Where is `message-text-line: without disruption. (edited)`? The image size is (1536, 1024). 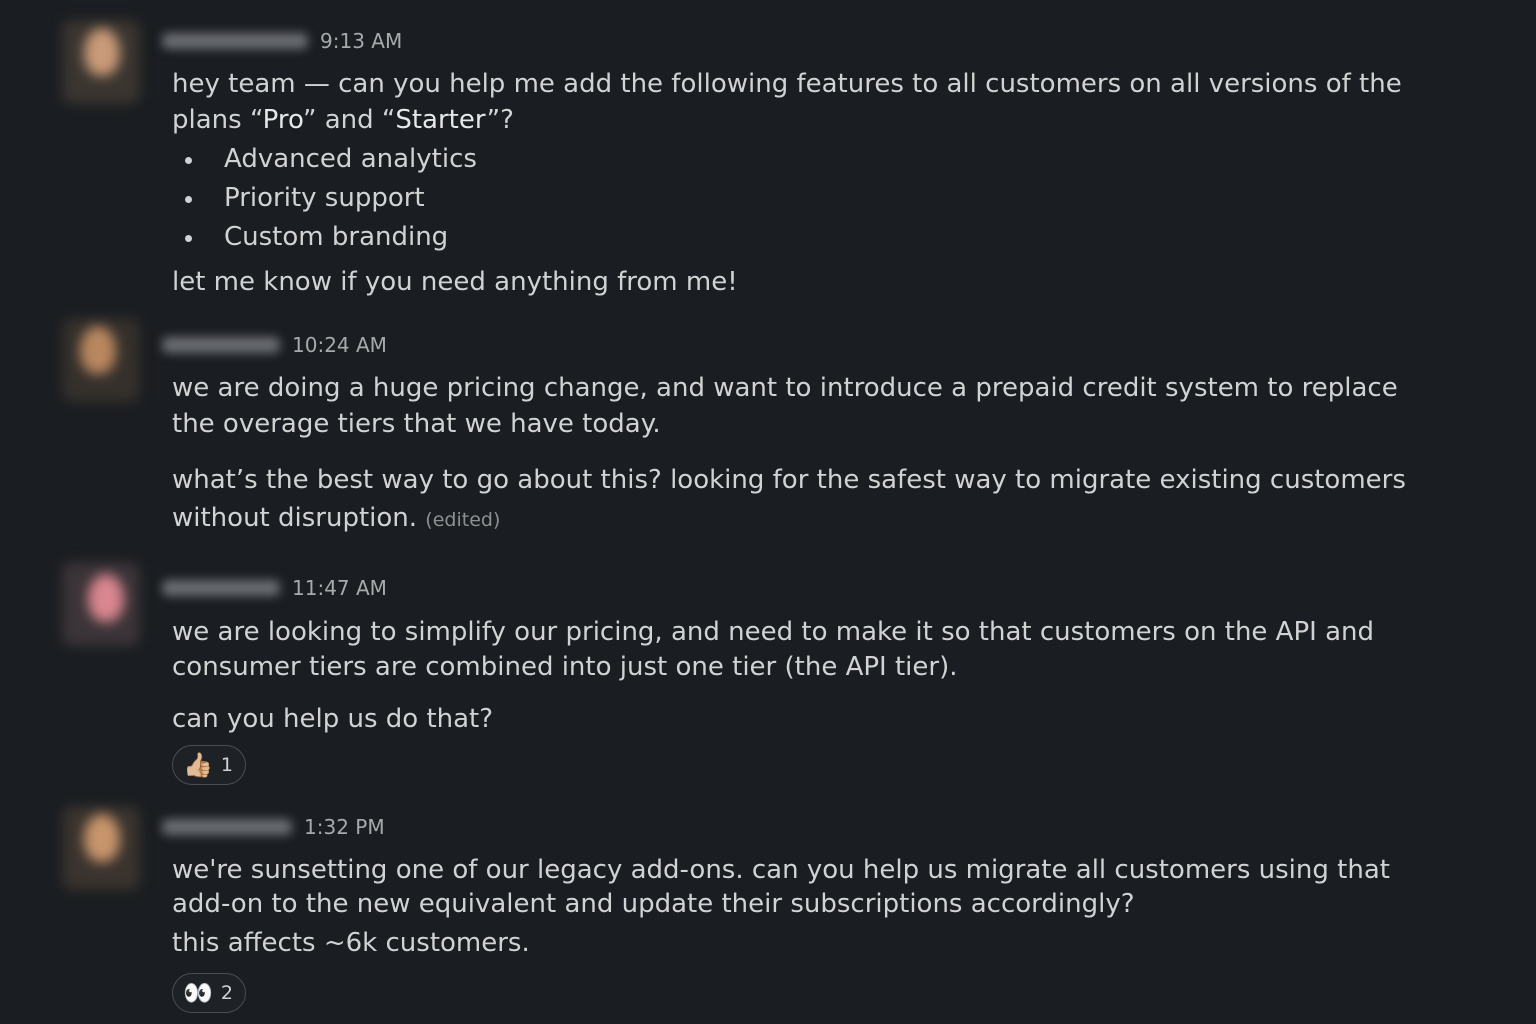 message-text-line: without disruption. (edited) is located at coordinates (772, 519).